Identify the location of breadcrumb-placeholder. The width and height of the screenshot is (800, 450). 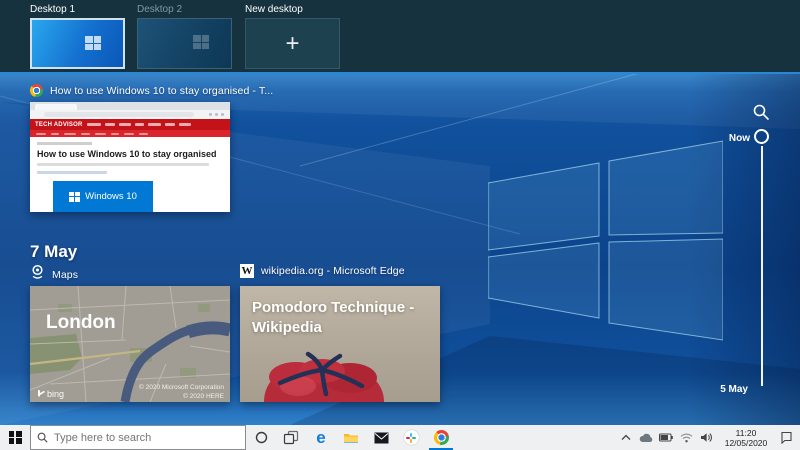
(64, 143).